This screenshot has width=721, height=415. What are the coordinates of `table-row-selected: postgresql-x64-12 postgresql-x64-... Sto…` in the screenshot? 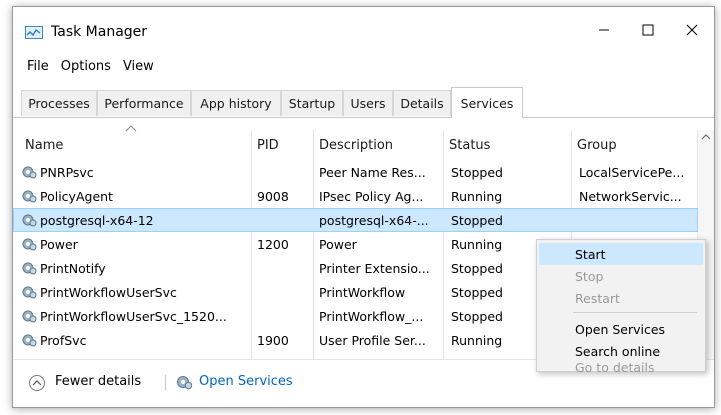 It's located at (355, 220).